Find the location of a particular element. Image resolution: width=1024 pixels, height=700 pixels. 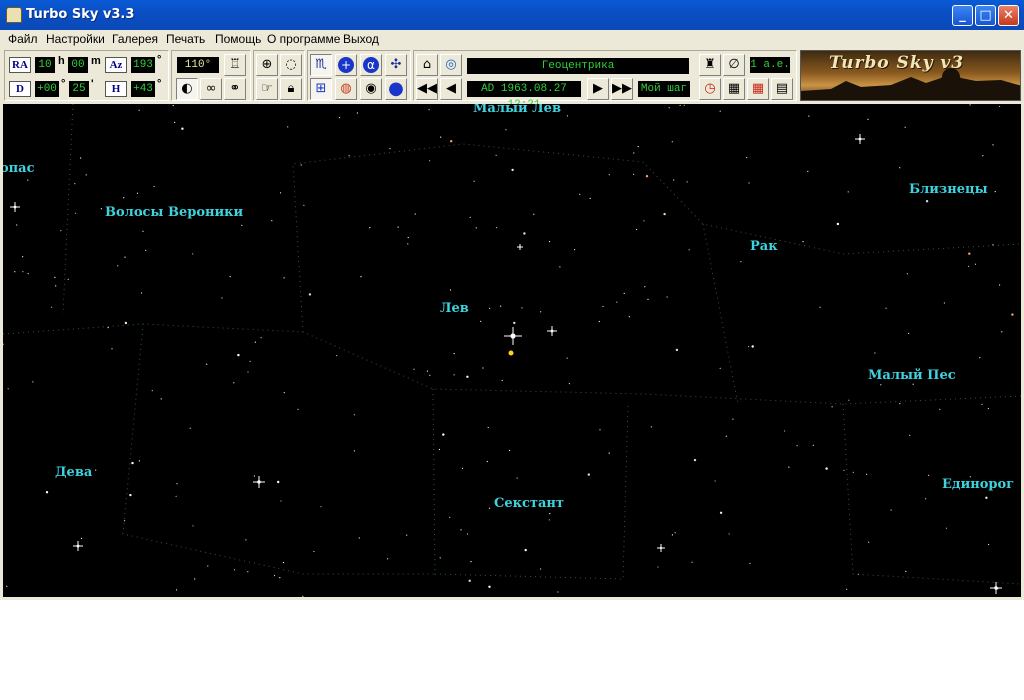

step-forward-button: ▶ is located at coordinates (598, 89).